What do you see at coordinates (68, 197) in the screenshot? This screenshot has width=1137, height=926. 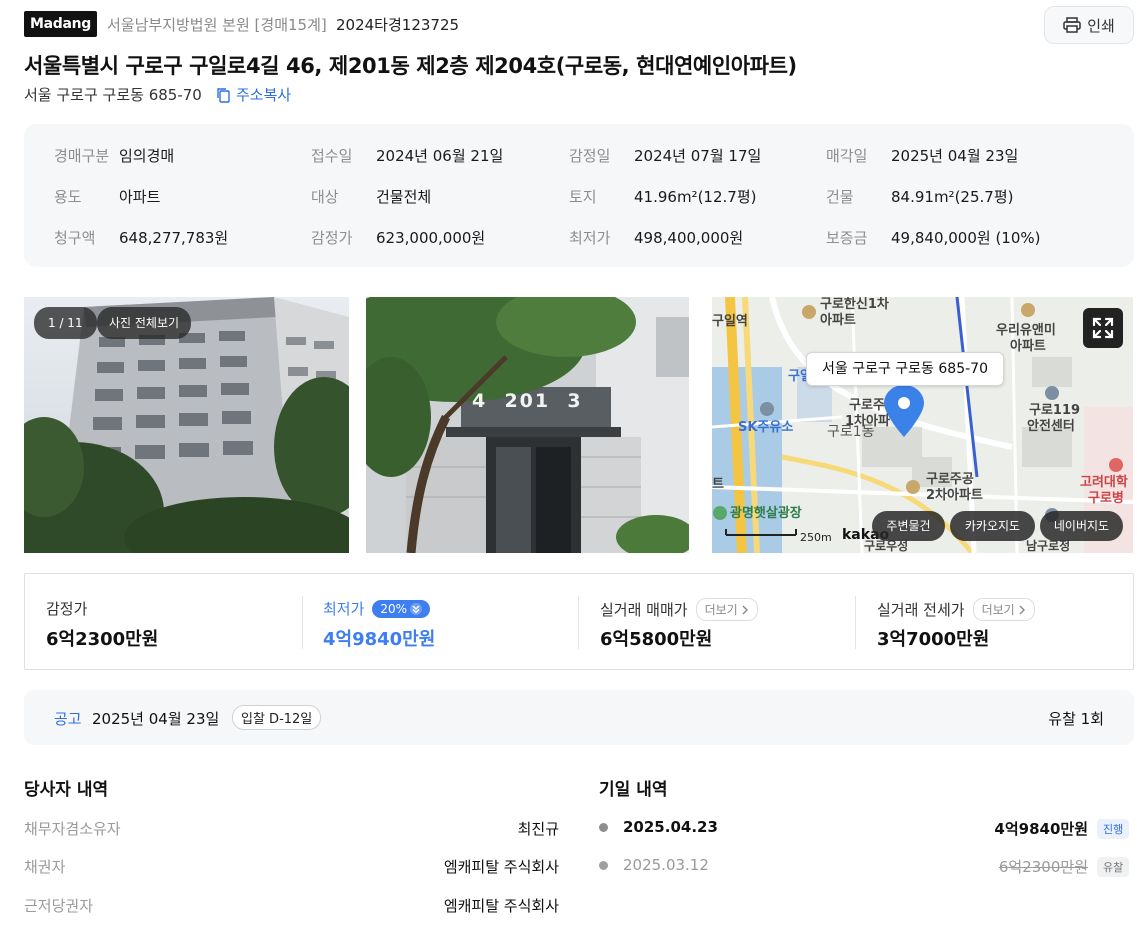 I see `info-label: 용도` at bounding box center [68, 197].